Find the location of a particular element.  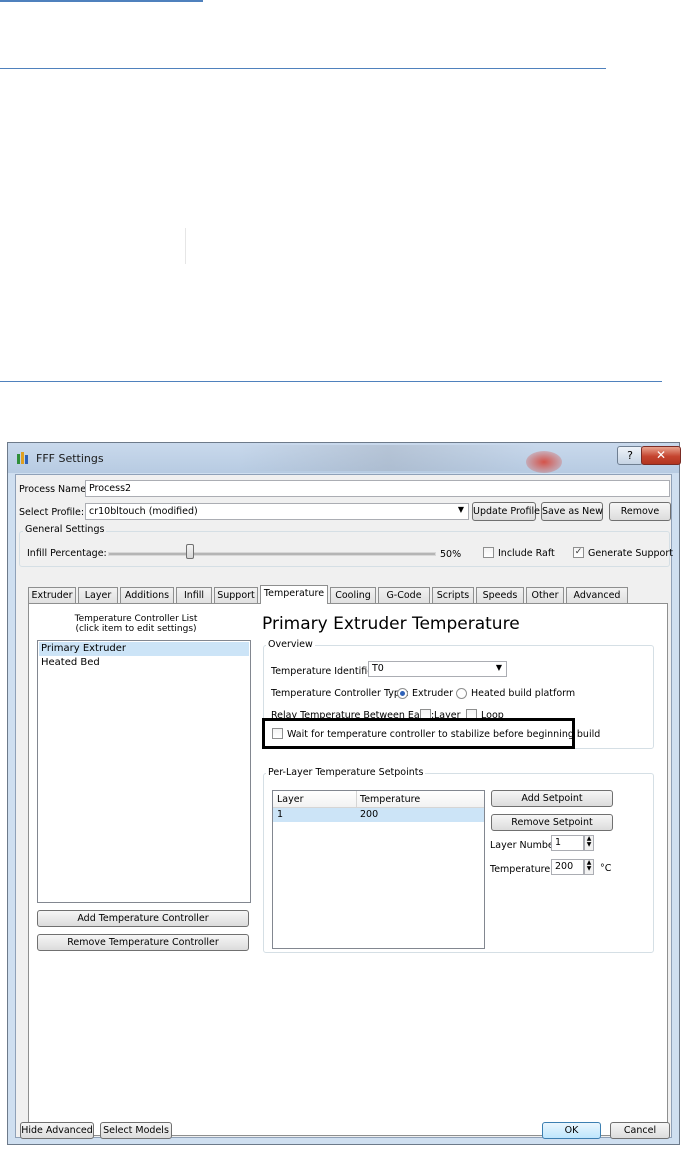

help-button: ? is located at coordinates (630, 455).